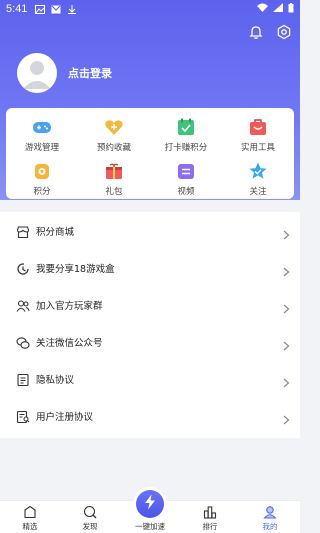 This screenshot has height=533, width=320. I want to click on tab-profile: 我的, so click(270, 518).